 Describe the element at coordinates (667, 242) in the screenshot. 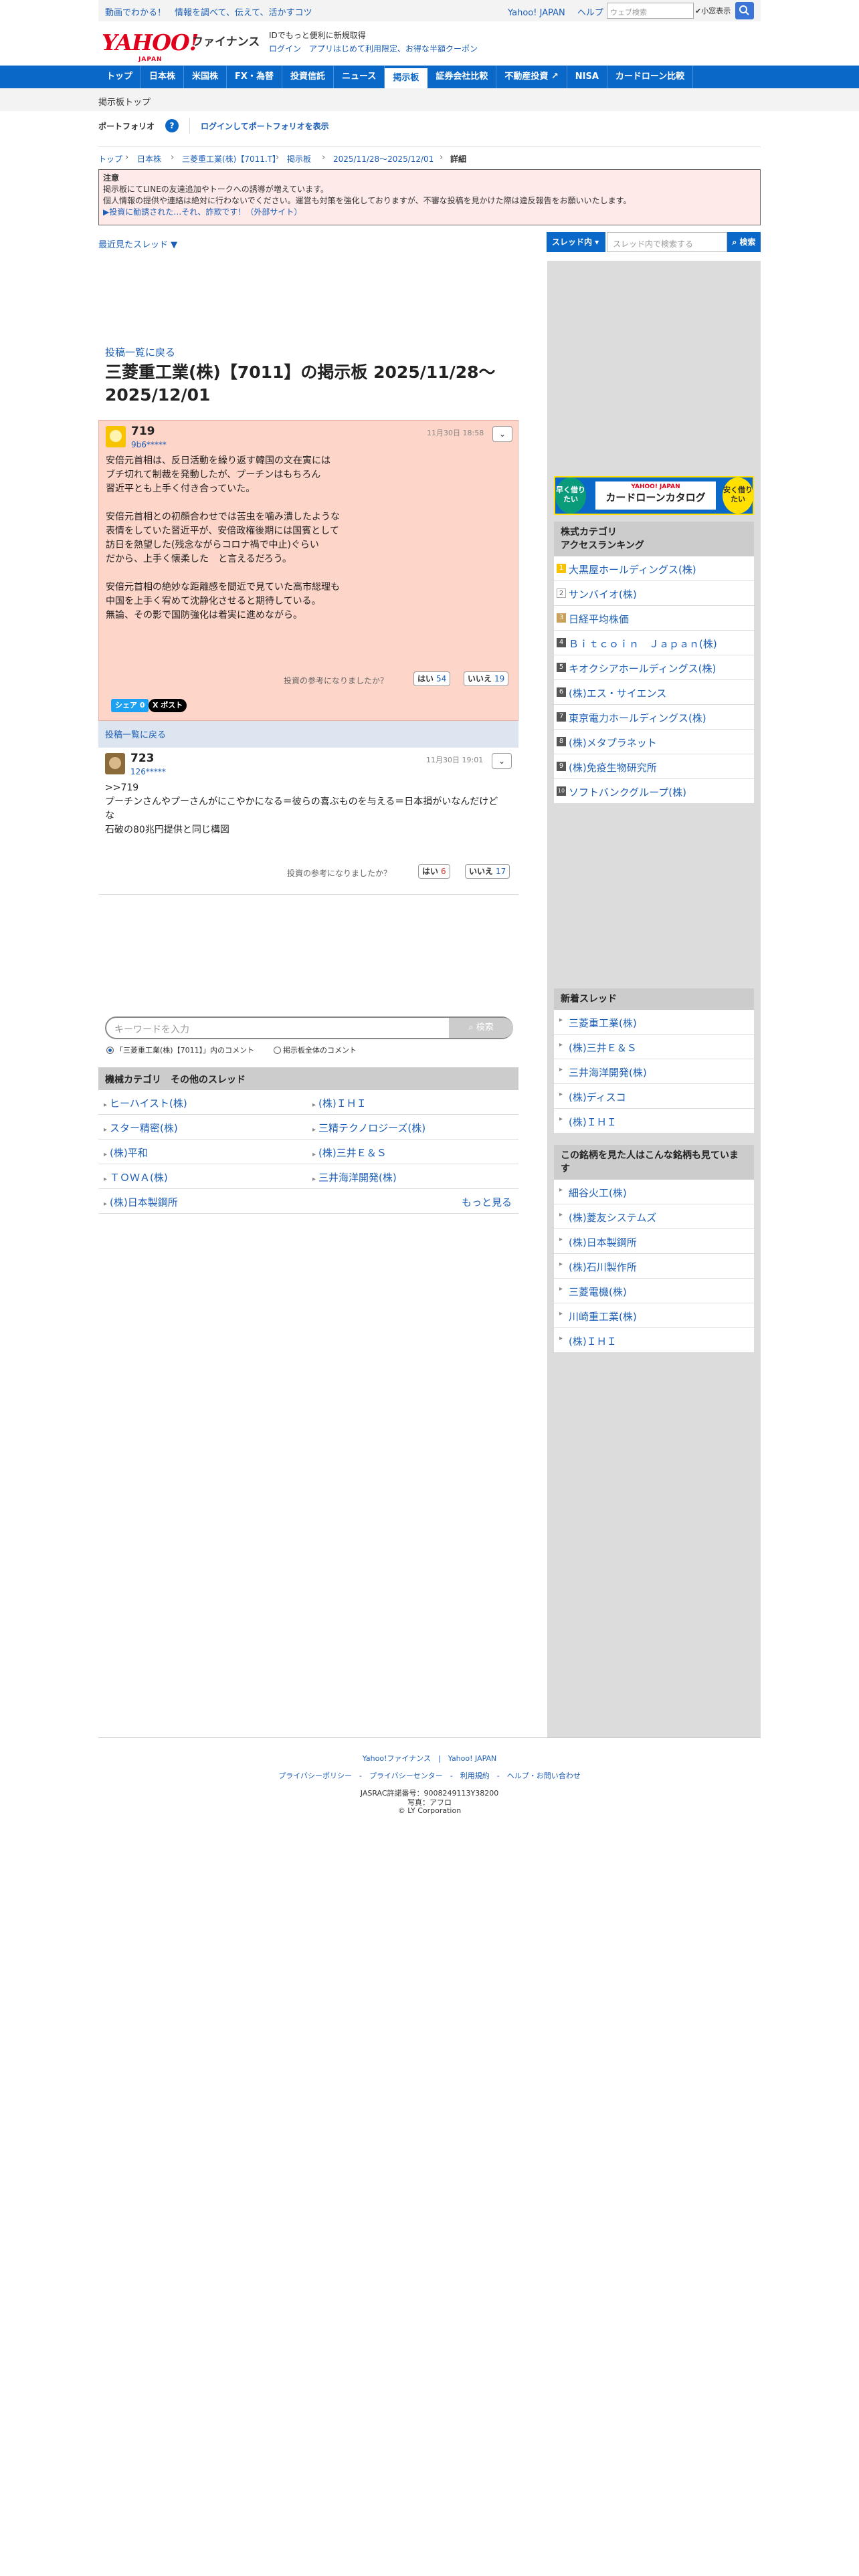

I see `thread-search-input: スレッド内で検索する` at that location.